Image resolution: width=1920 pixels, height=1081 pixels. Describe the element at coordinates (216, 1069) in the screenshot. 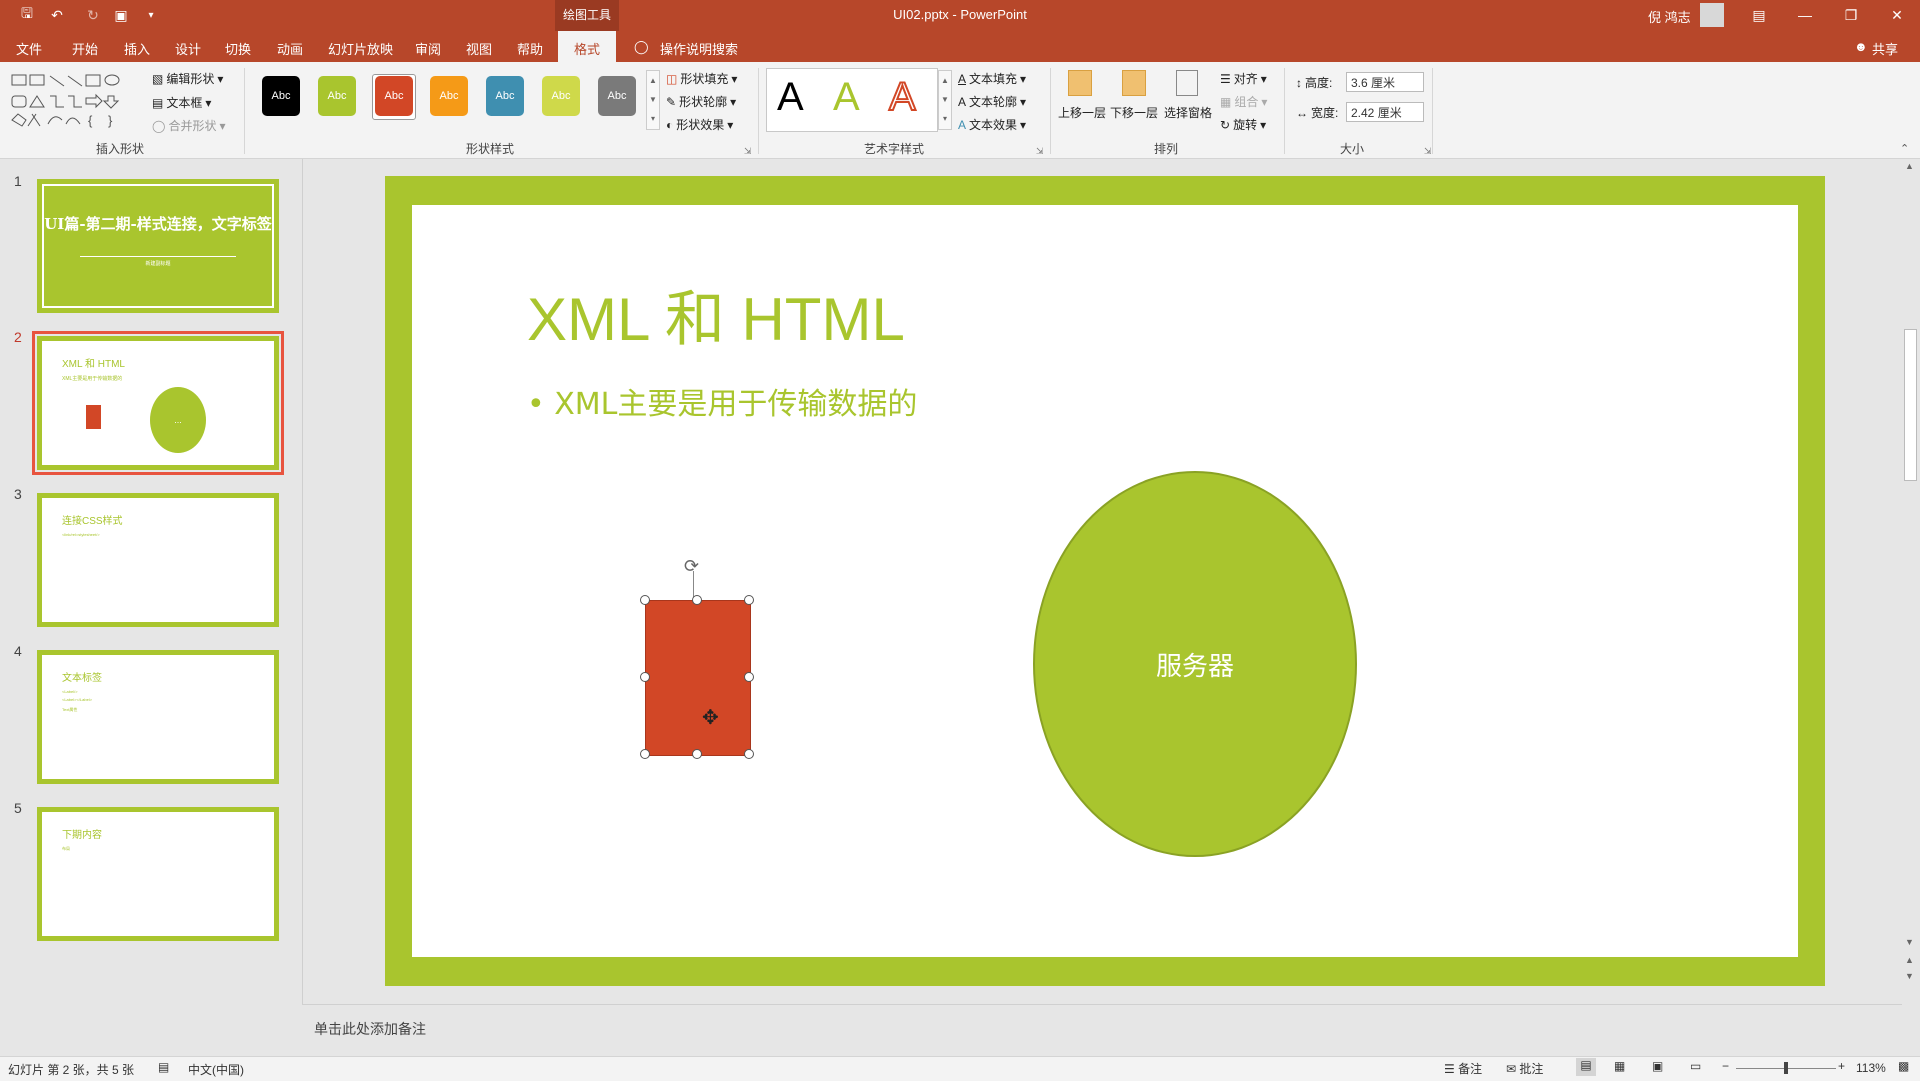

I see `language-status: 中文(中国)` at that location.